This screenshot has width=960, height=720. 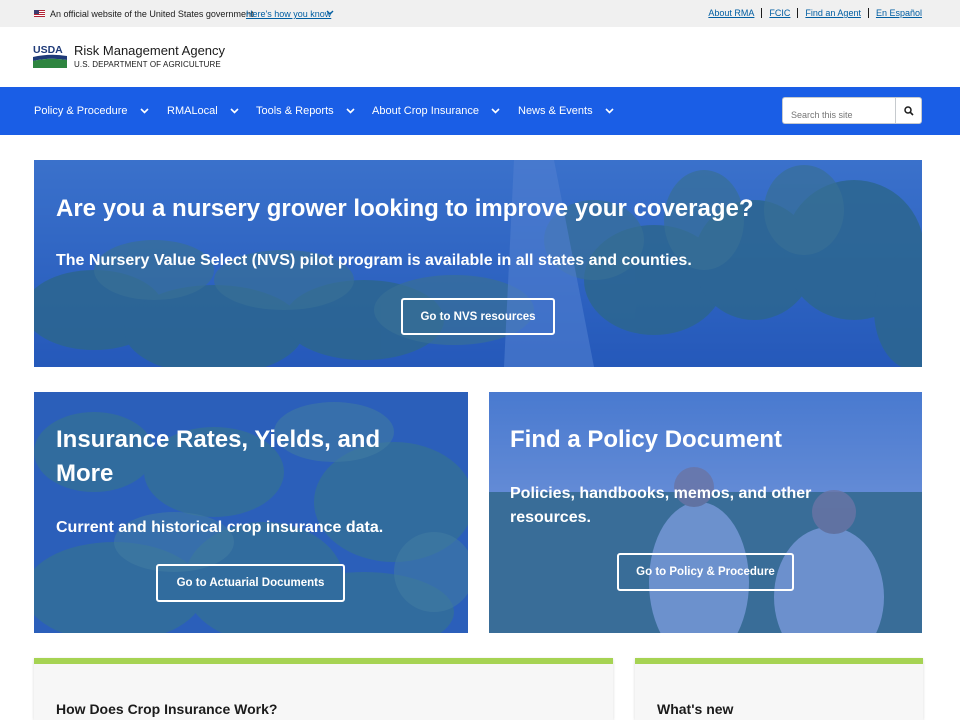 I want to click on nvs-resources-button: Go to NVS resources, so click(x=478, y=316).